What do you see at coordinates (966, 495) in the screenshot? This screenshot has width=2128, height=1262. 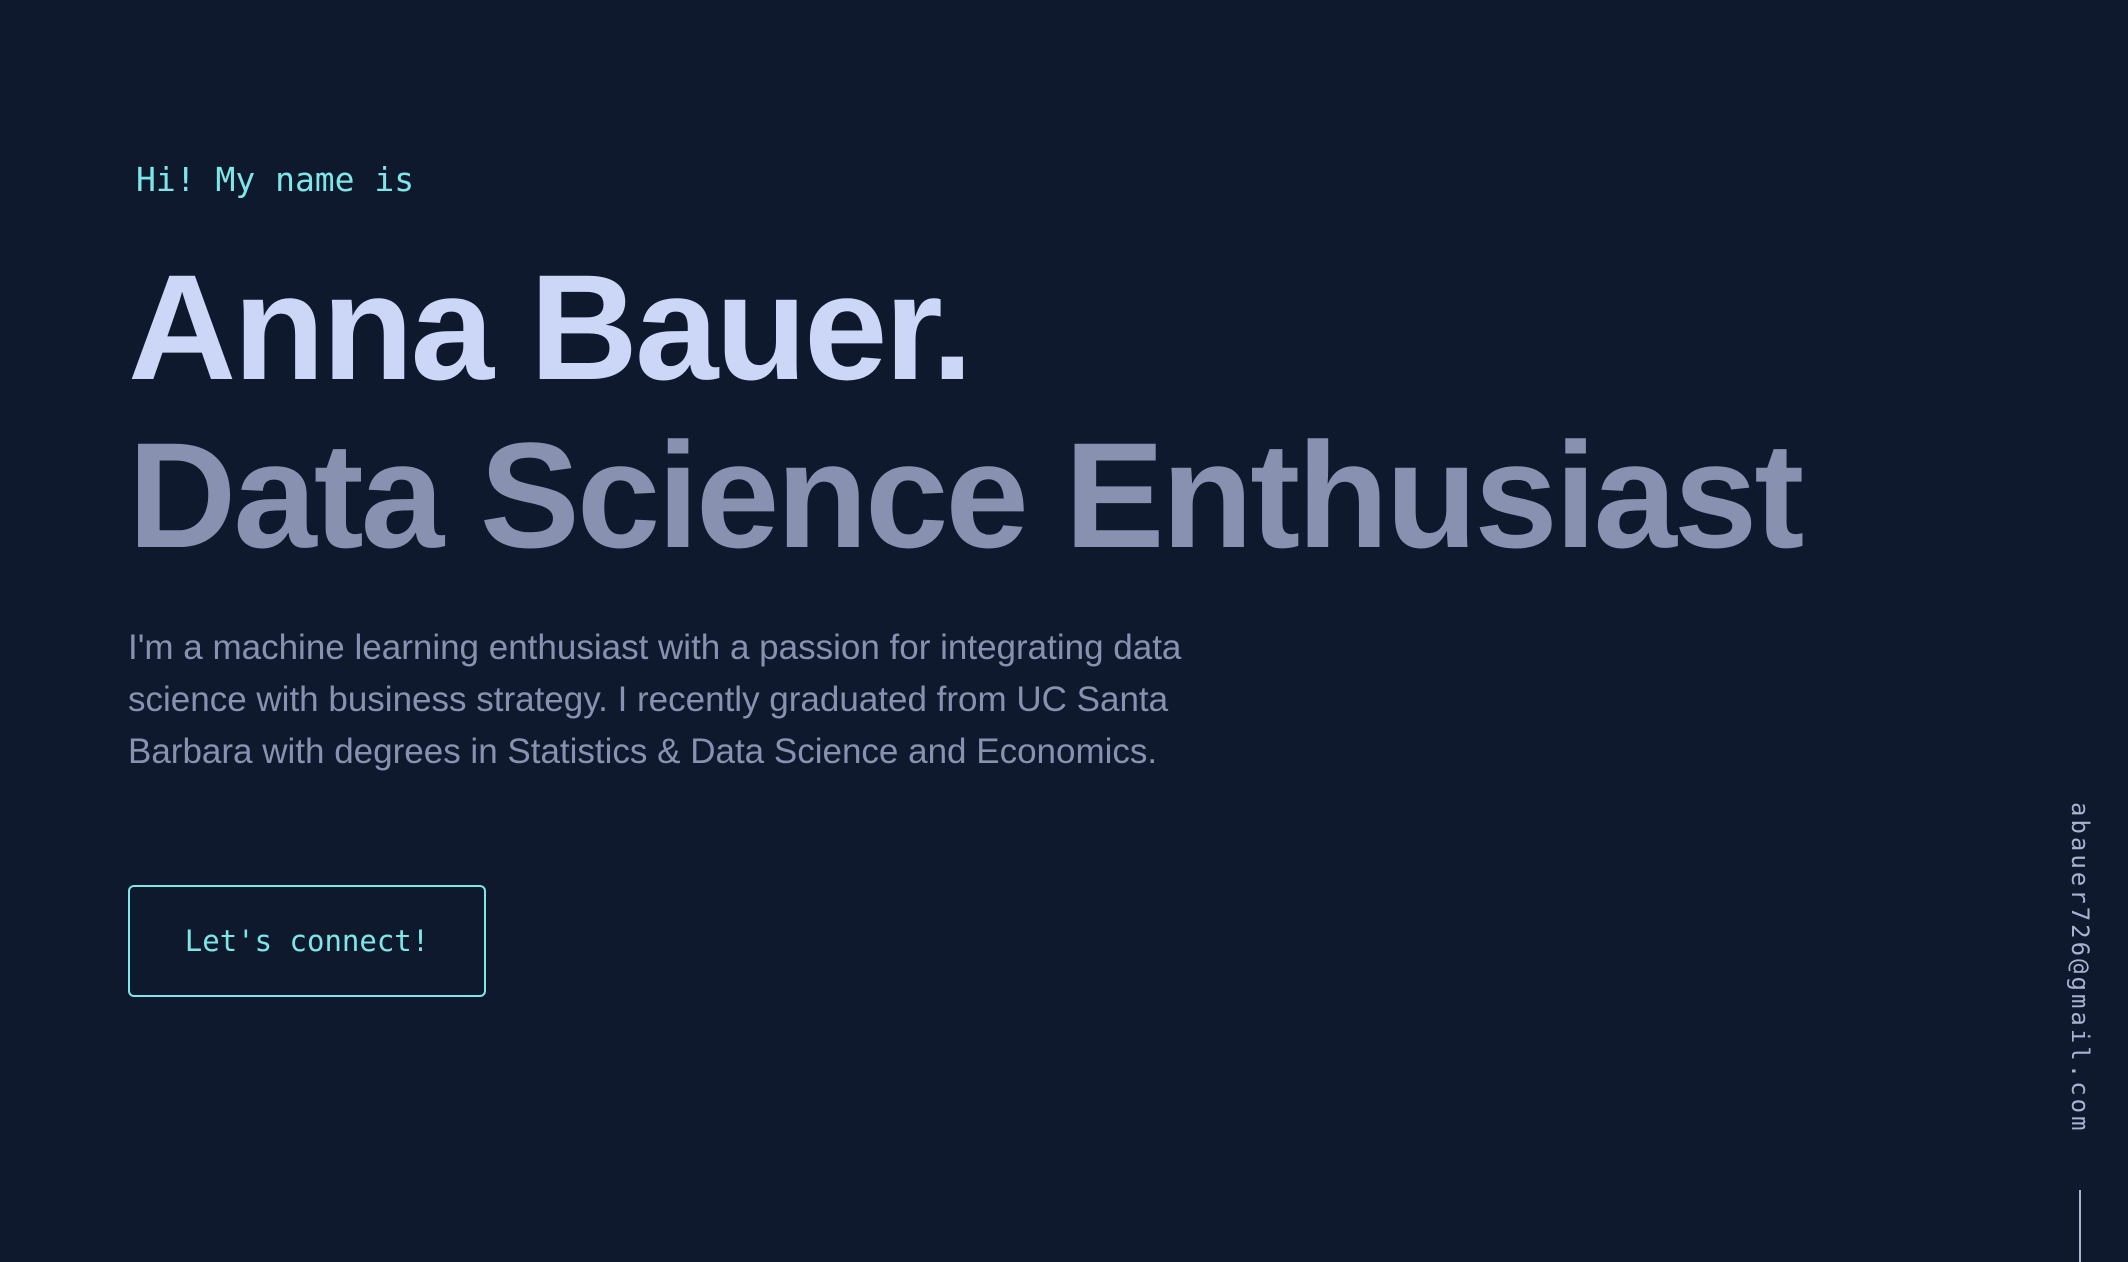 I see `hero-tagline: Data Science Enthusiast` at bounding box center [966, 495].